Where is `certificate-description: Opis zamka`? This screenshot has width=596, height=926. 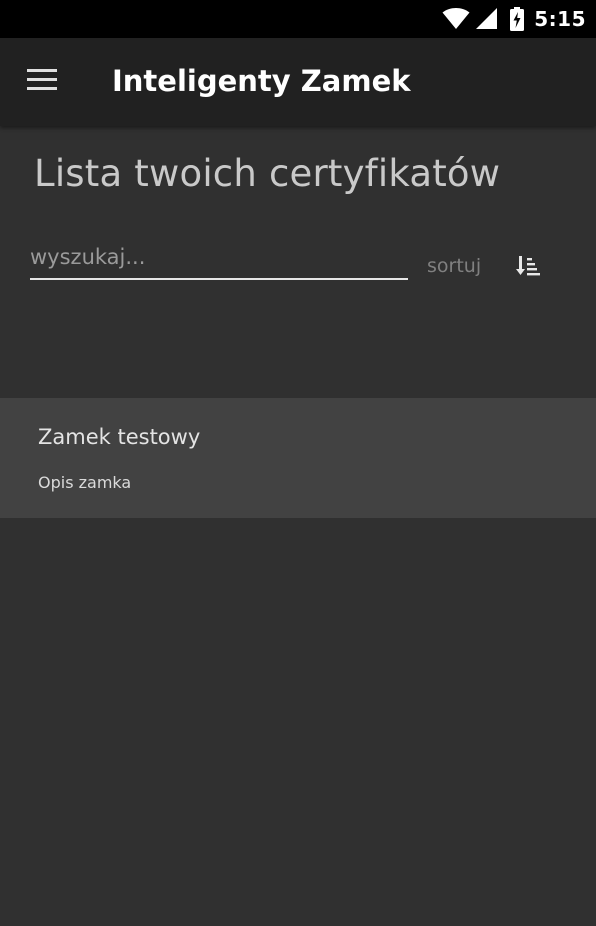
certificate-description: Opis zamka is located at coordinates (85, 482).